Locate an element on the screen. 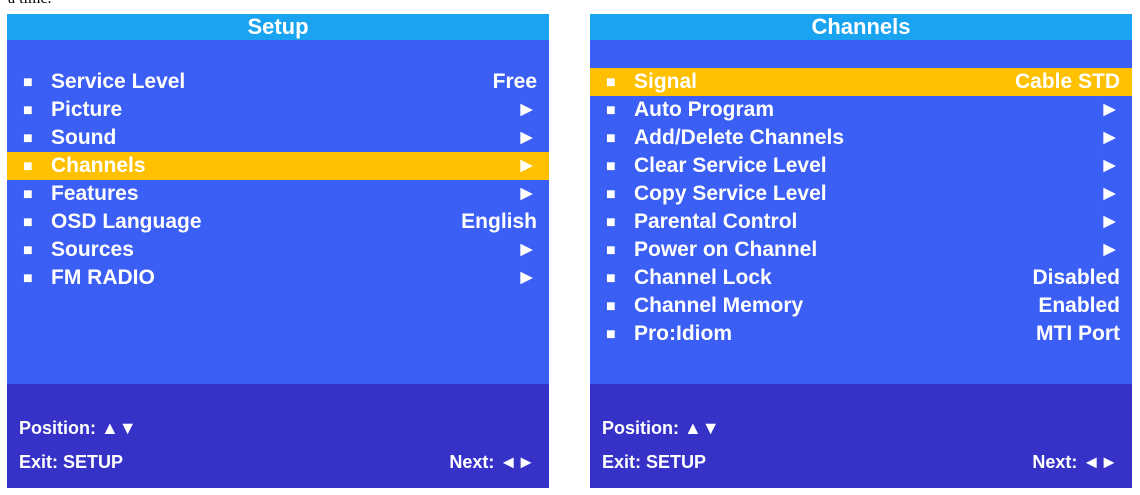  menu-item-fm-radio: ■ FM RADIO ► is located at coordinates (278, 278).